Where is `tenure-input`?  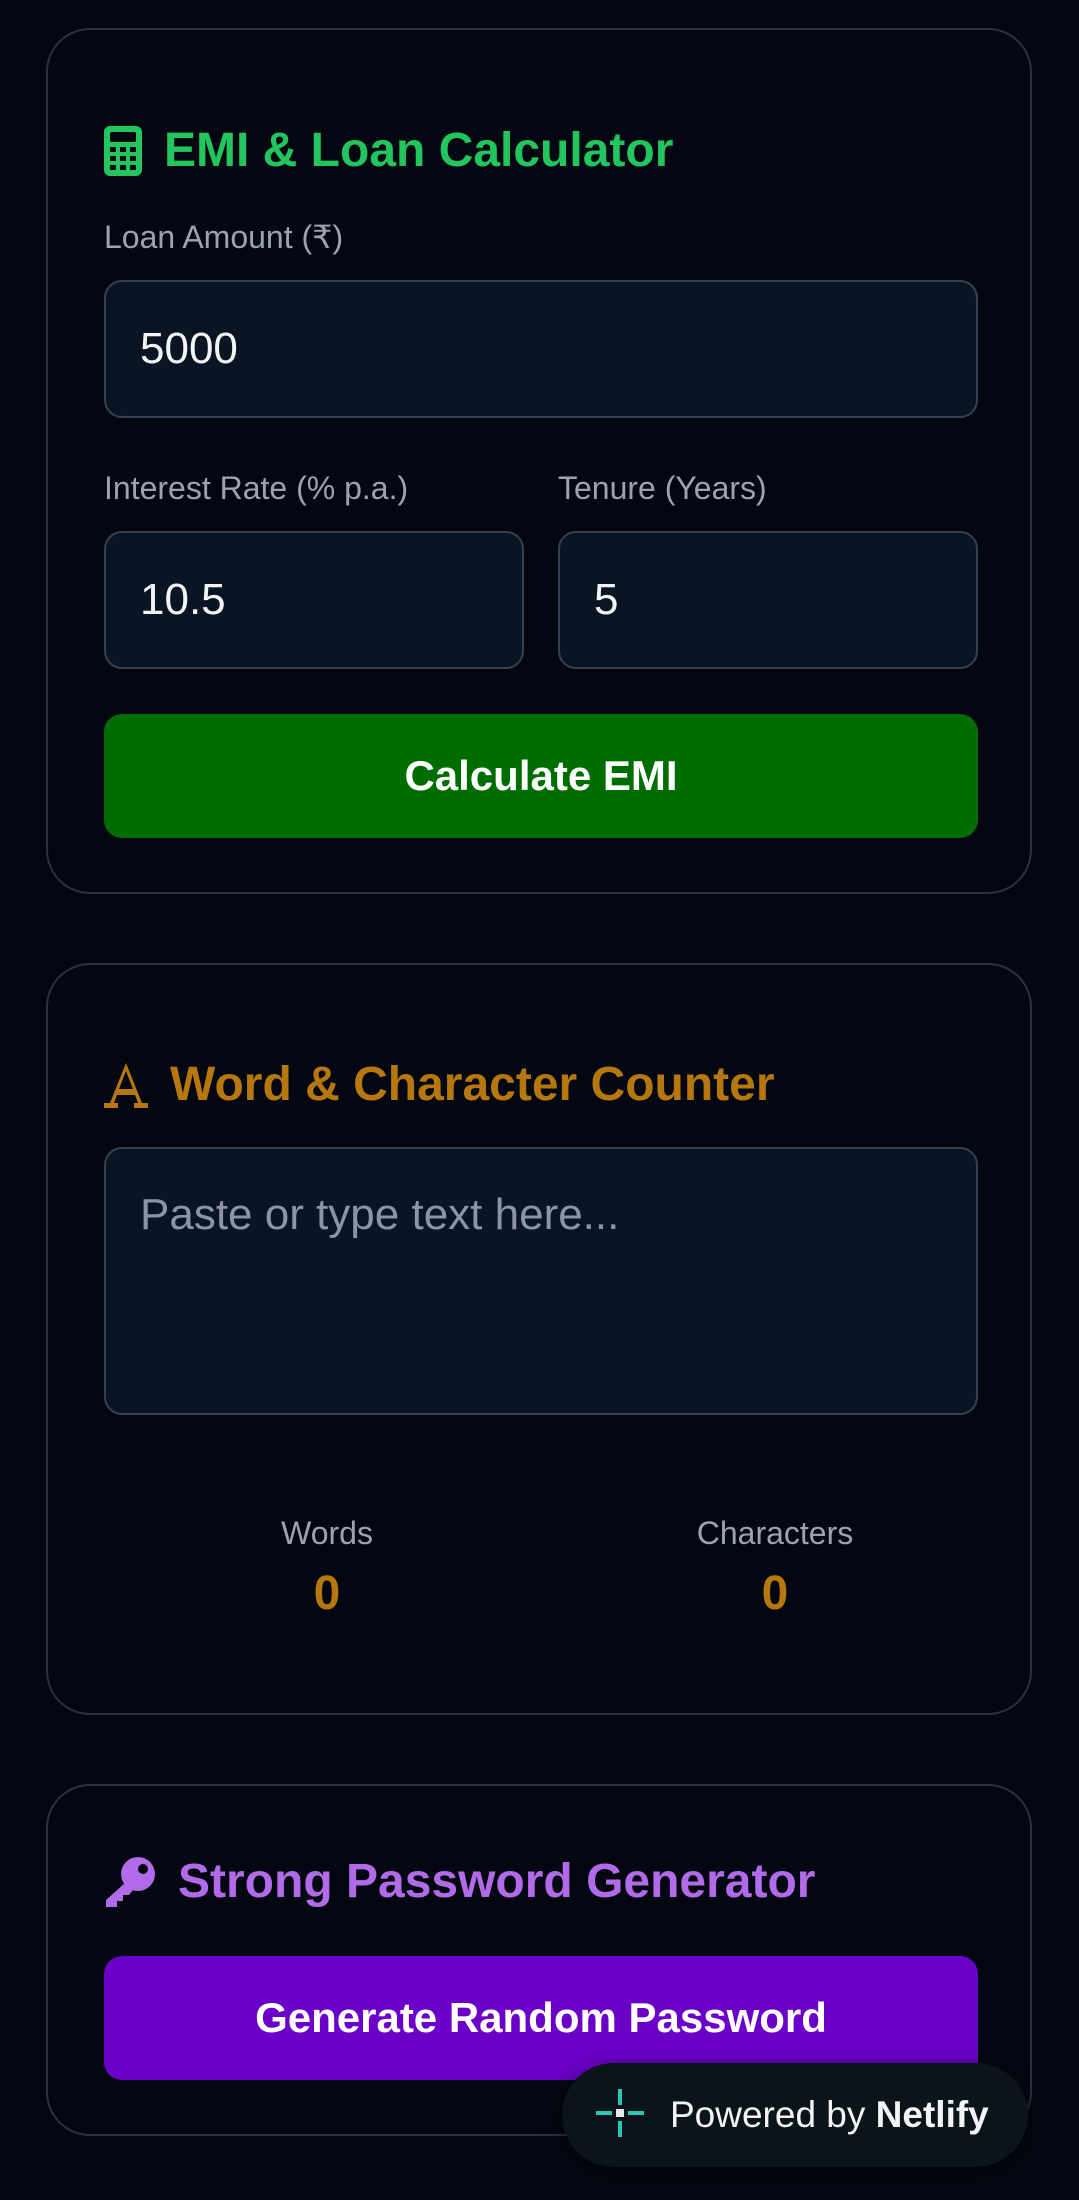 tenure-input is located at coordinates (768, 600).